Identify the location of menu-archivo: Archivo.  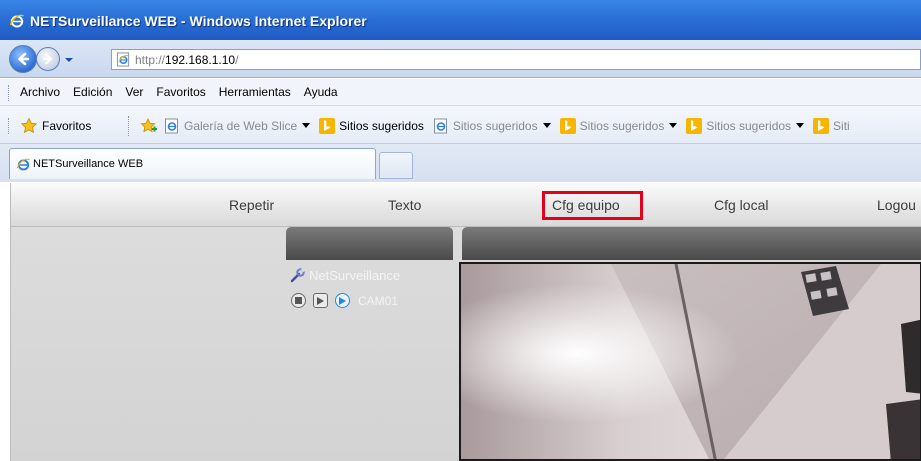
(40, 92).